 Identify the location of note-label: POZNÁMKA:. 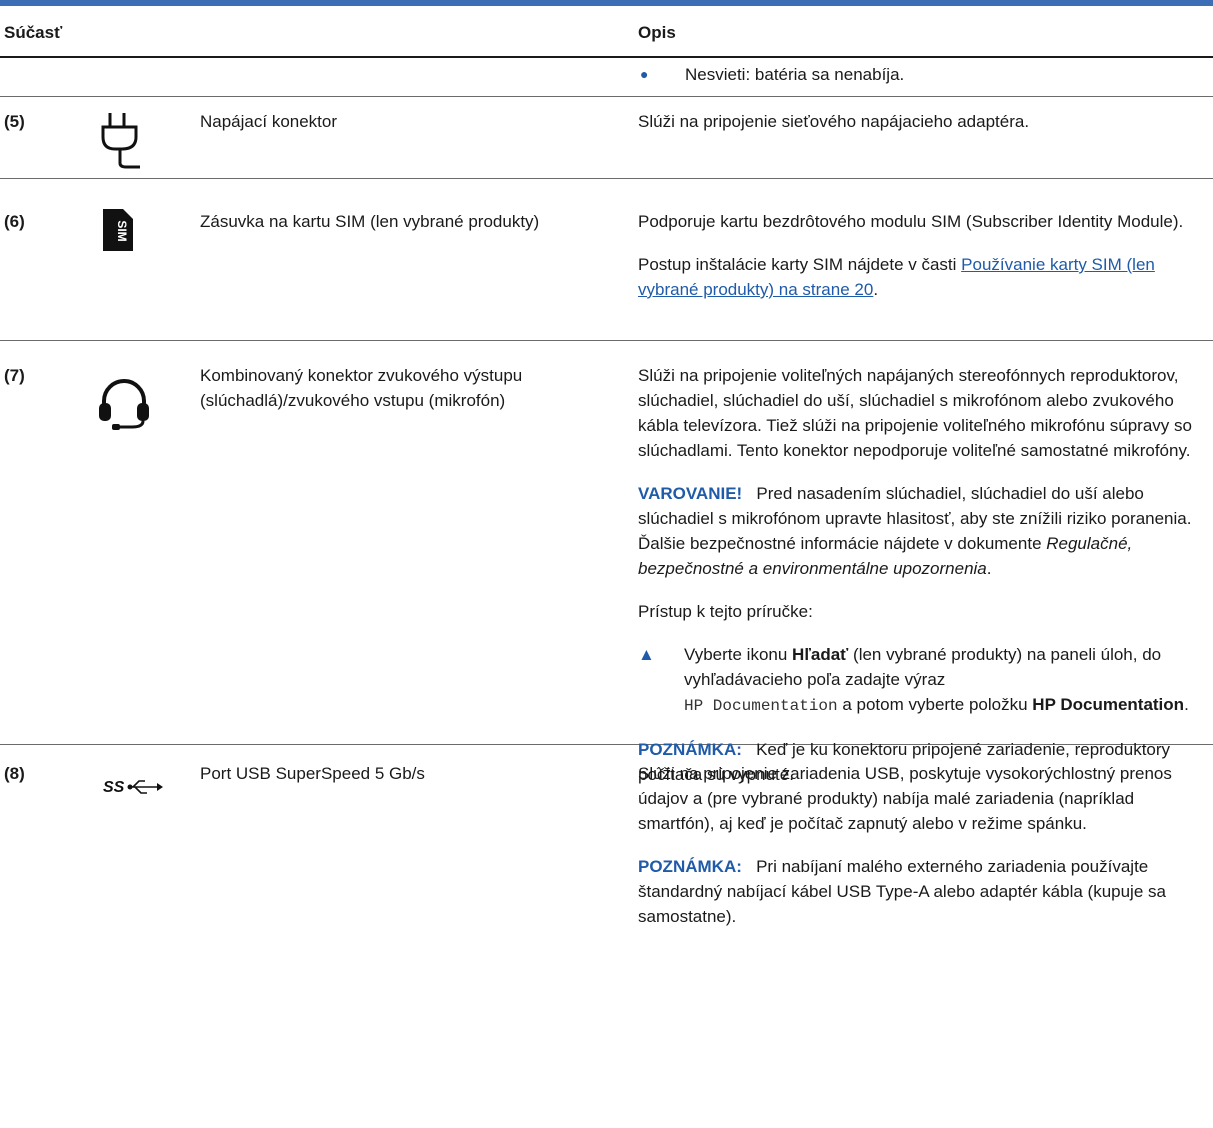
(690, 866).